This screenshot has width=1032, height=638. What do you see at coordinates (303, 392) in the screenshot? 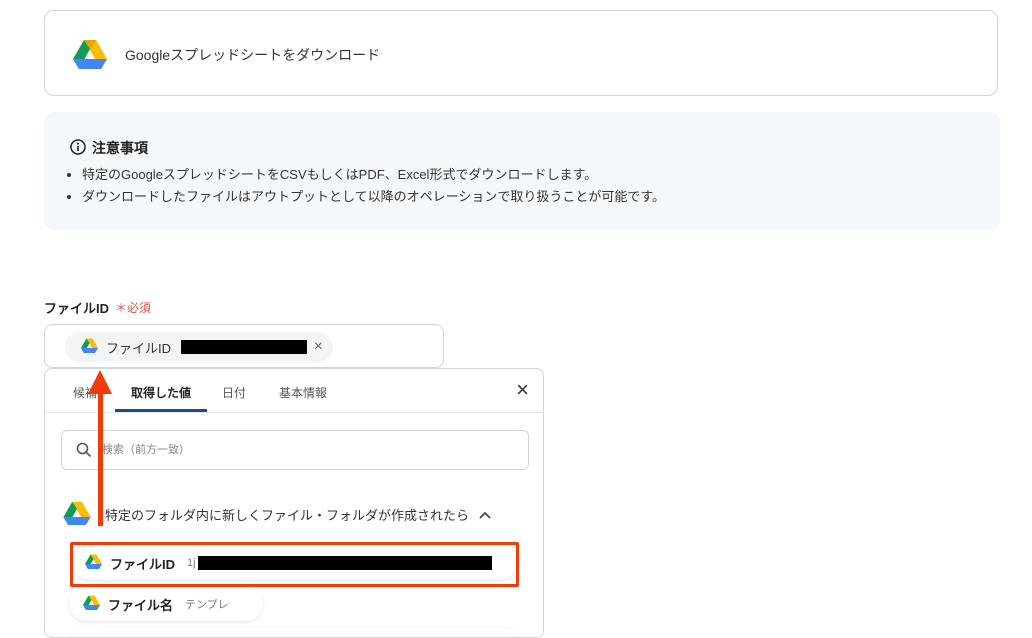
I see `tab-basic-info: 基本情報` at bounding box center [303, 392].